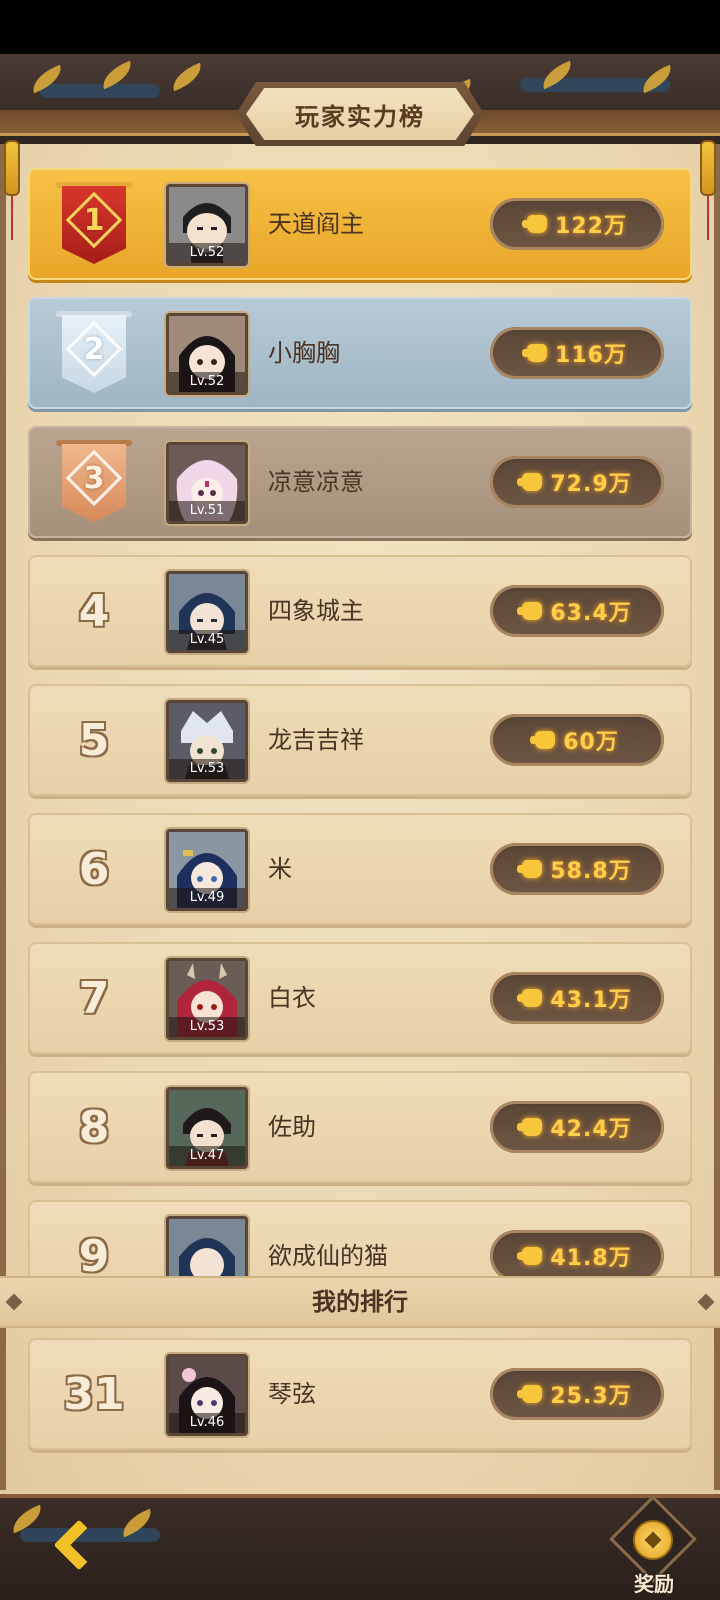 The width and height of the screenshot is (720, 1600). I want to click on rank-banner-bronze: 3, so click(94, 482).